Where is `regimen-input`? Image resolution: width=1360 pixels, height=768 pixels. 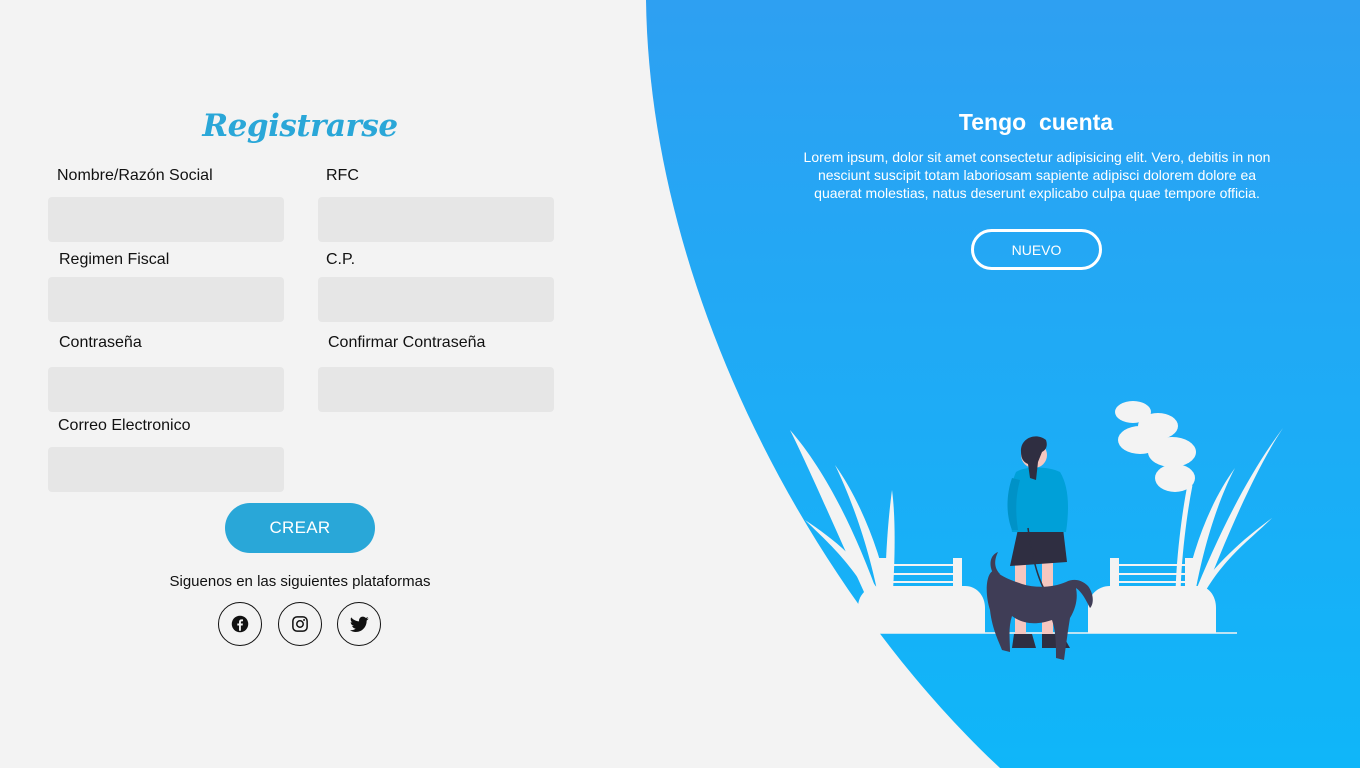
regimen-input is located at coordinates (166, 299).